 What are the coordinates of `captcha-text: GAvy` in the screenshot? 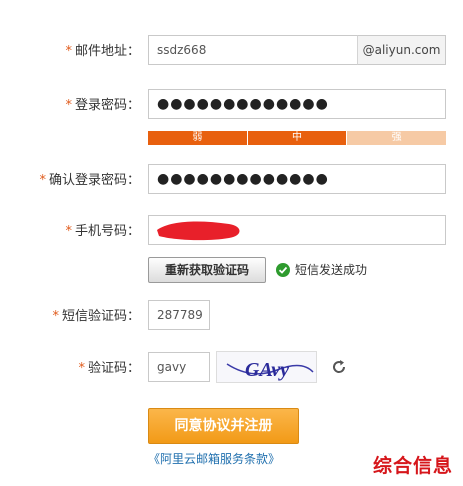 It's located at (267, 370).